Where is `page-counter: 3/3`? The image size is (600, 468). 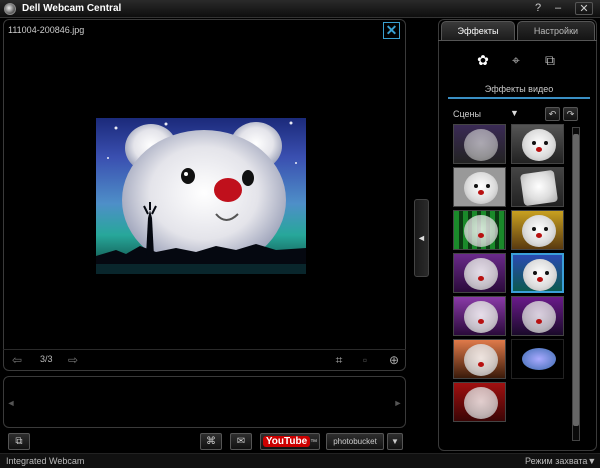 page-counter: 3/3 is located at coordinates (46, 359).